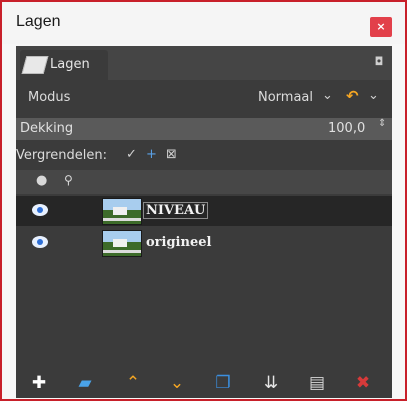 The width and height of the screenshot is (407, 401). Describe the element at coordinates (151, 154) in the screenshot. I see `lock-position-icon: +` at that location.